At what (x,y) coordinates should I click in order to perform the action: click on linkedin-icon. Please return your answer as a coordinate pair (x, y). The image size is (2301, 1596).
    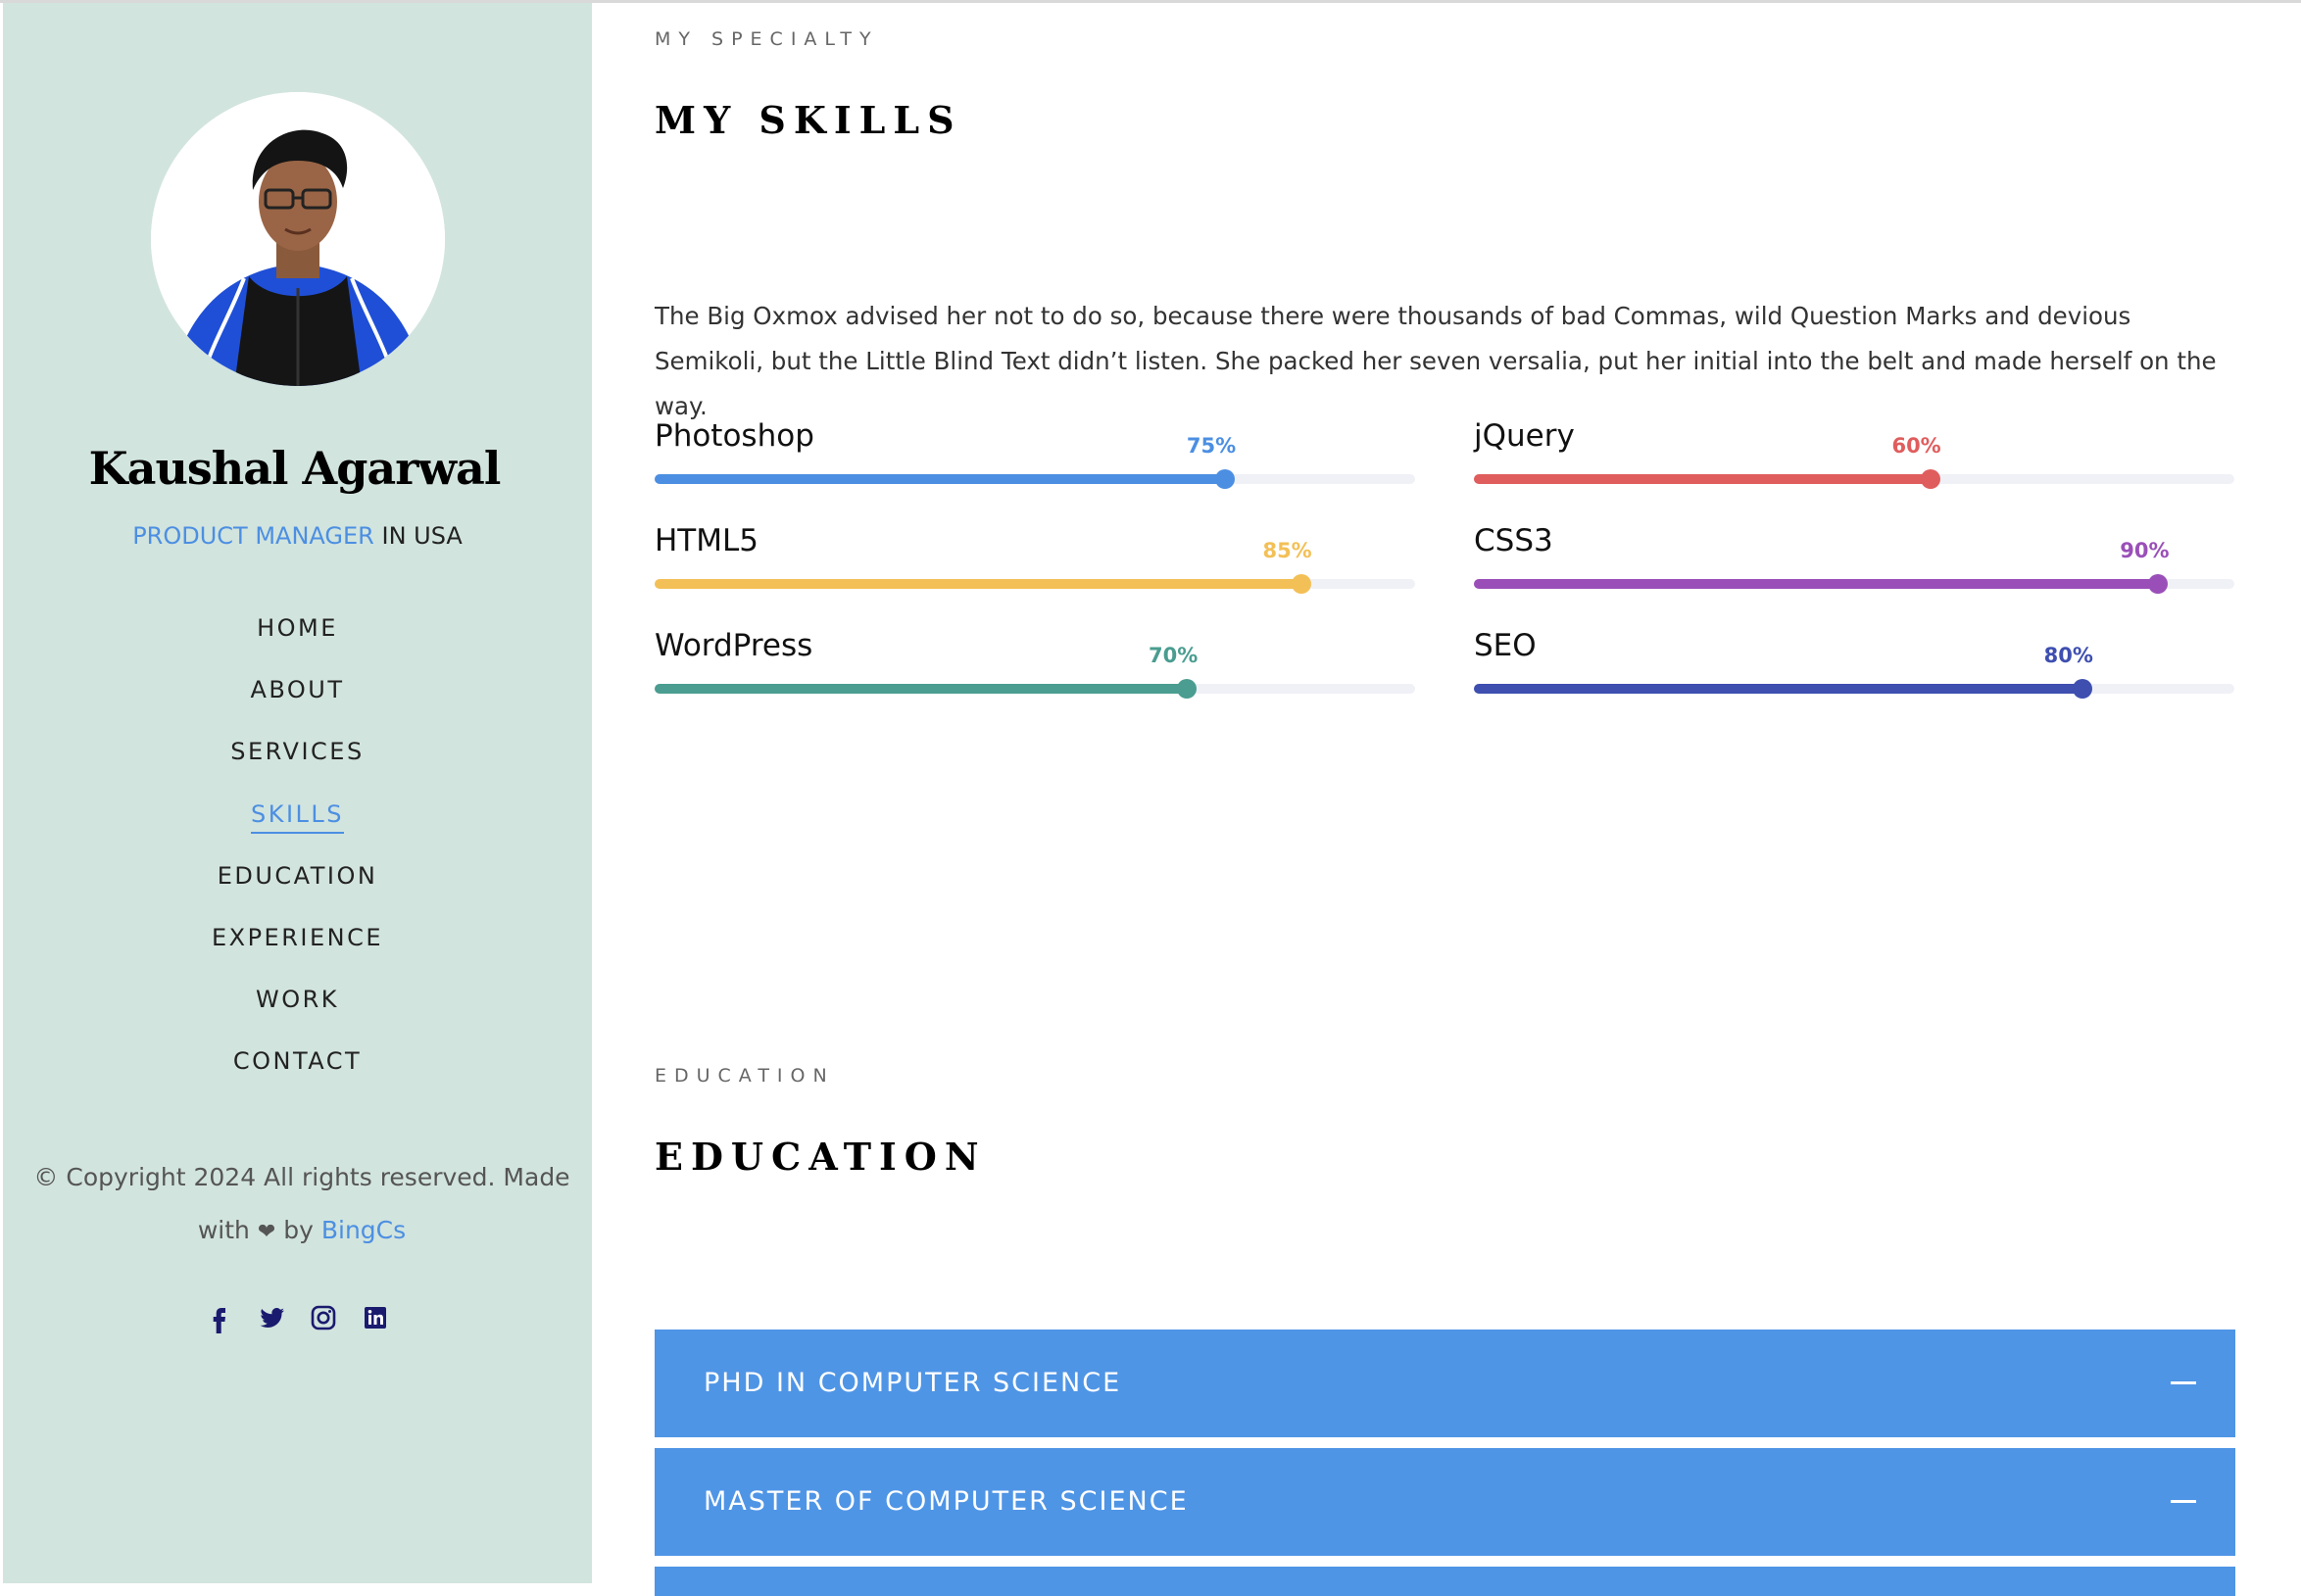
    Looking at the image, I should click on (375, 1317).